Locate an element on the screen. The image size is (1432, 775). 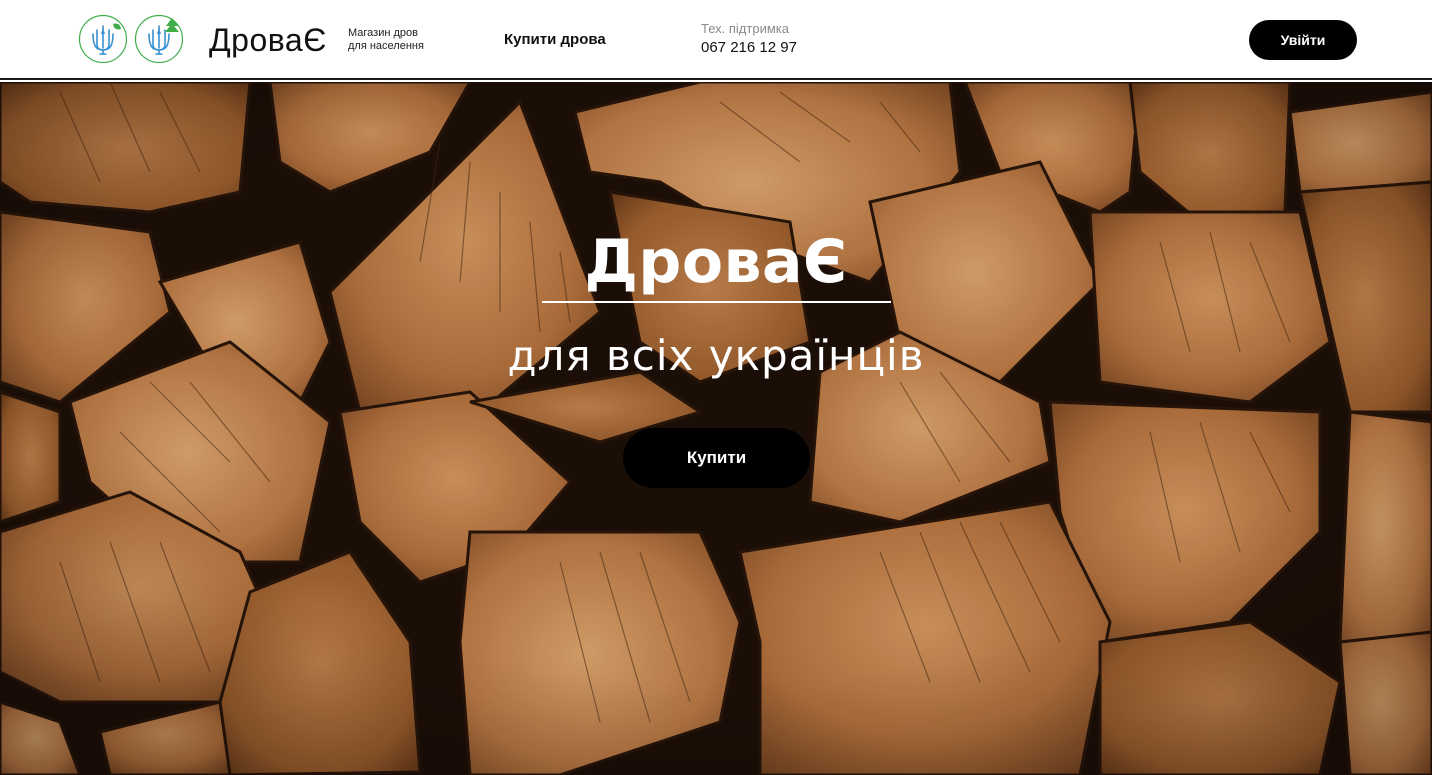
tagline-line-1: Магазин дров is located at coordinates (383, 33).